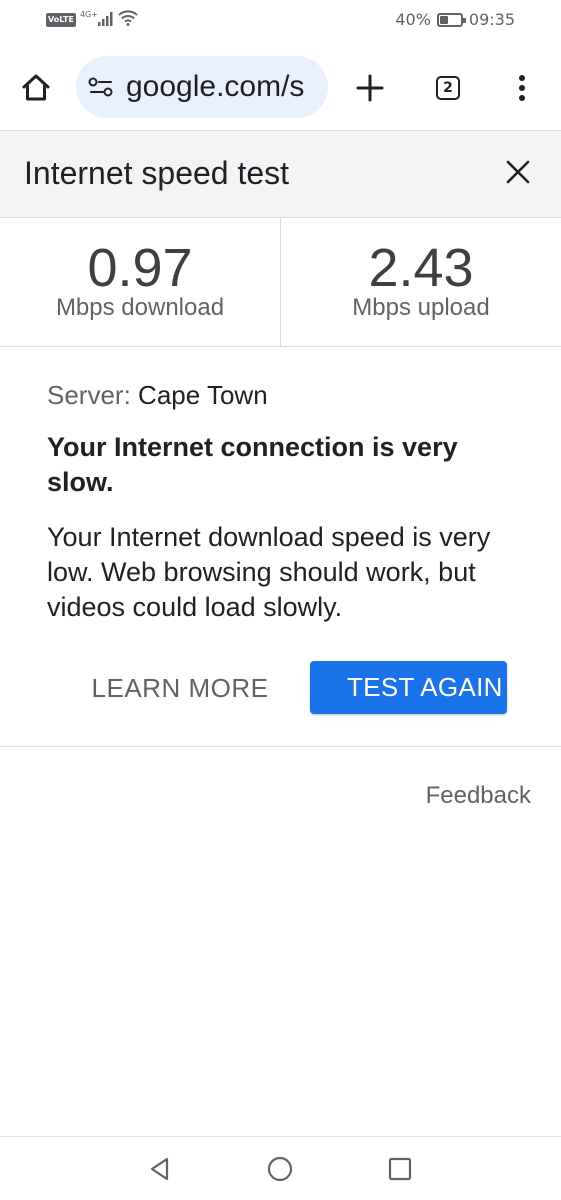 The height and width of the screenshot is (1200, 561). What do you see at coordinates (491, 19) in the screenshot?
I see `clock: 09:35` at bounding box center [491, 19].